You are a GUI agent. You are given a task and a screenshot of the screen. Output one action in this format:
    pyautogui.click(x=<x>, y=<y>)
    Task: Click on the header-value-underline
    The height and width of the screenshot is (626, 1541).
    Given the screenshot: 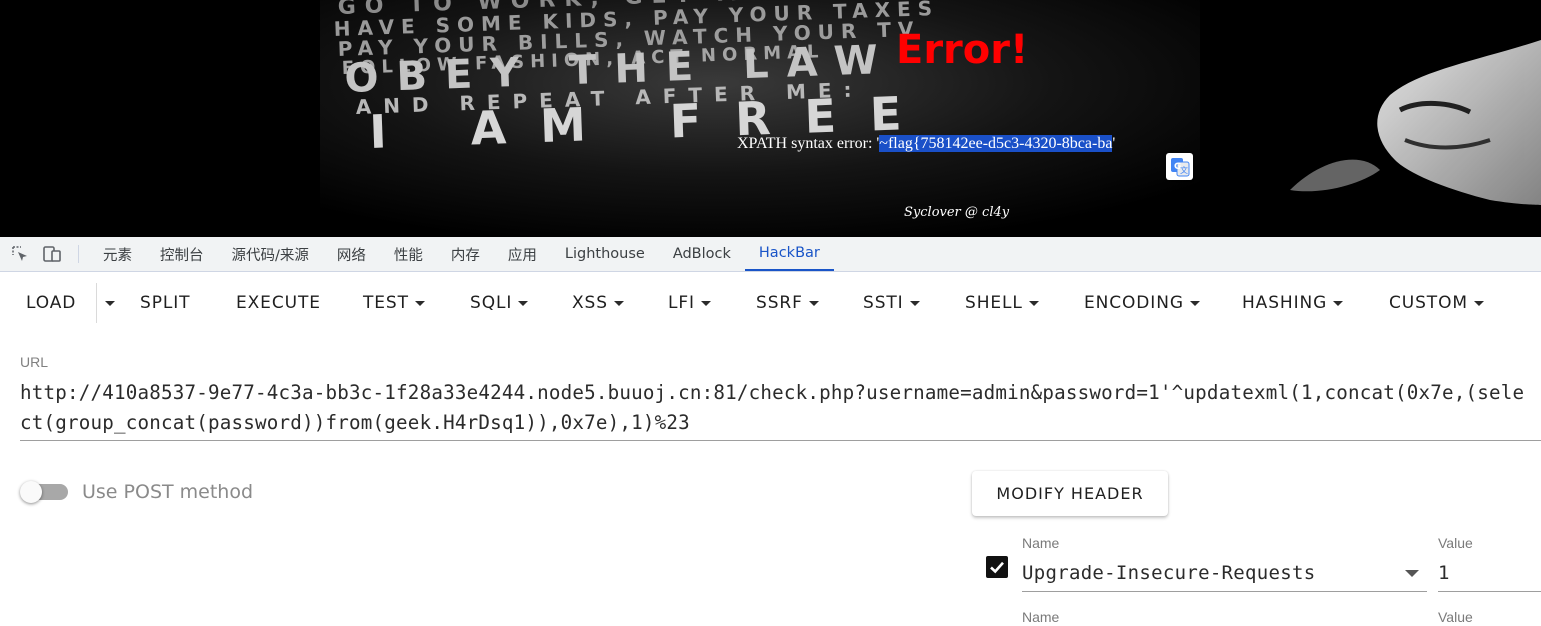 What is the action you would take?
    pyautogui.click(x=1489, y=591)
    